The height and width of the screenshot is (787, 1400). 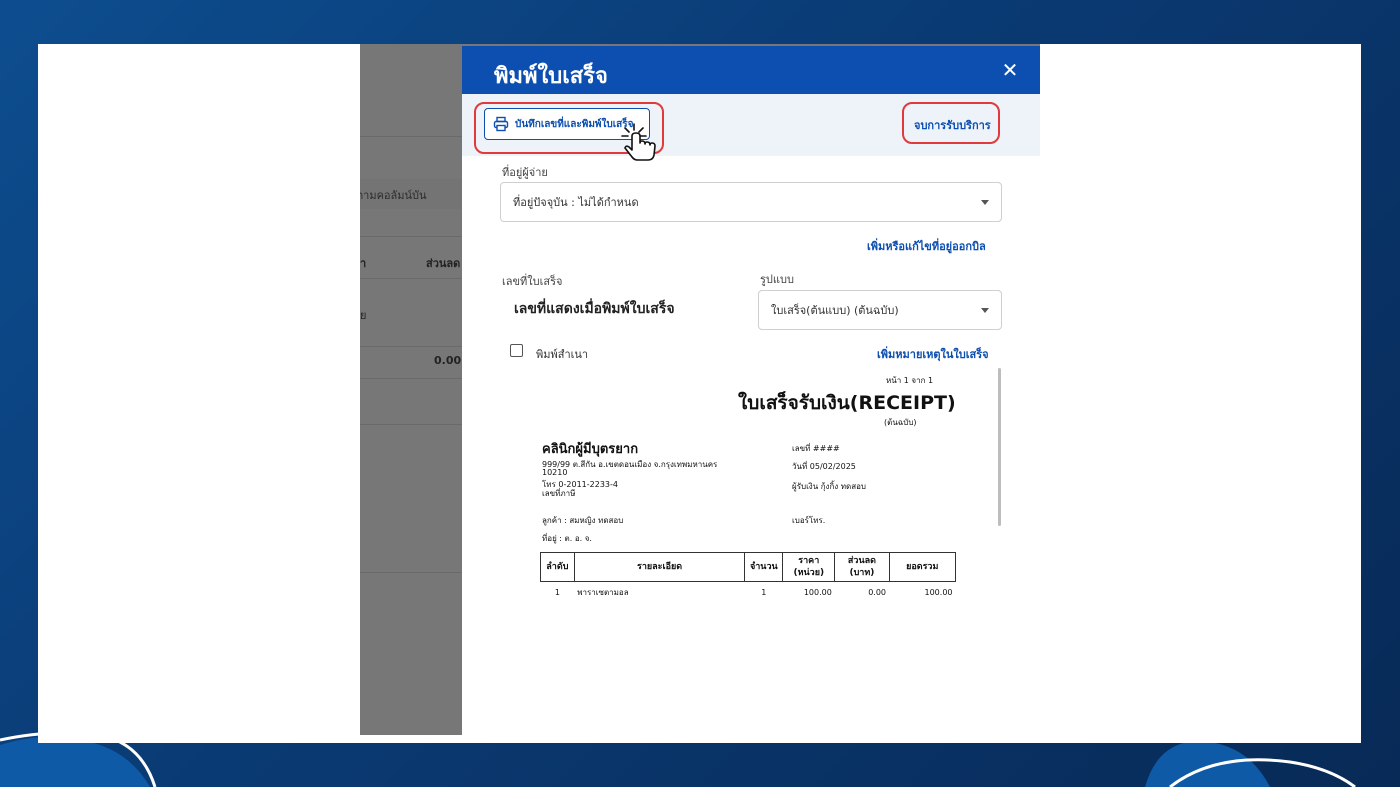 What do you see at coordinates (922, 567) in the screenshot?
I see `col-total-header: ยอดรวม` at bounding box center [922, 567].